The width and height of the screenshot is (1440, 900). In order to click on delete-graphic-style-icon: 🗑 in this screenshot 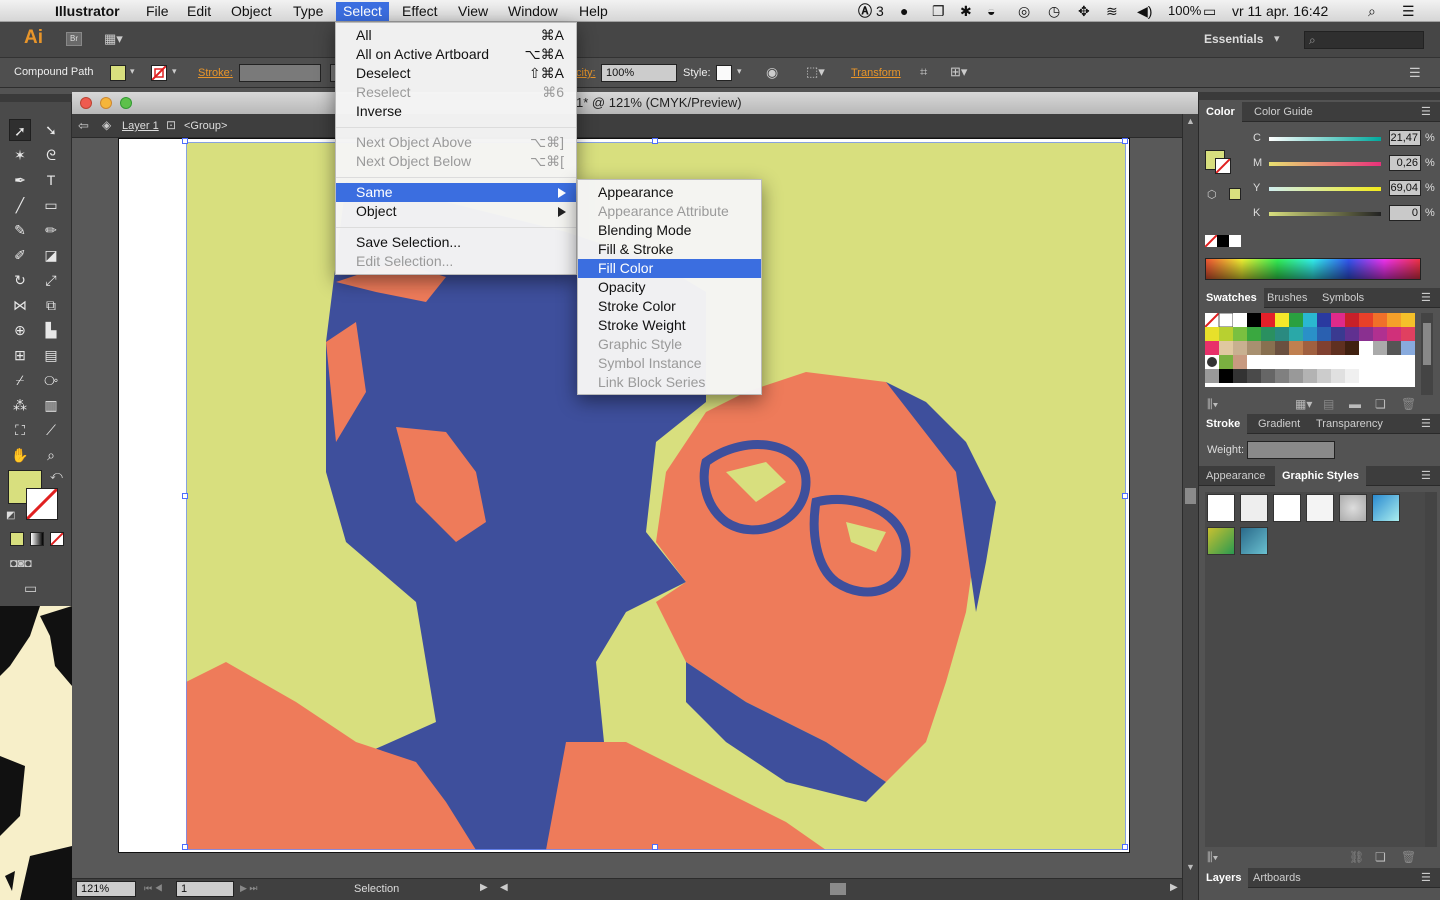, I will do `click(1408, 857)`.